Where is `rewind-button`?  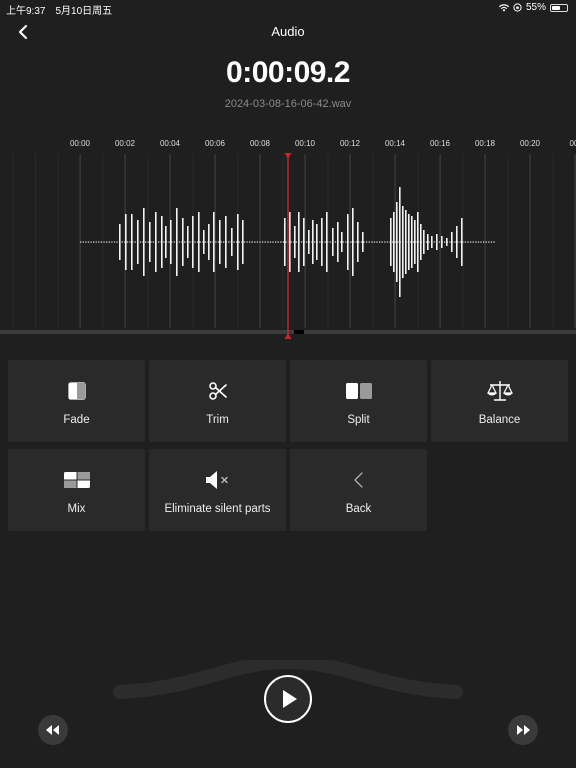
rewind-button is located at coordinates (53, 730).